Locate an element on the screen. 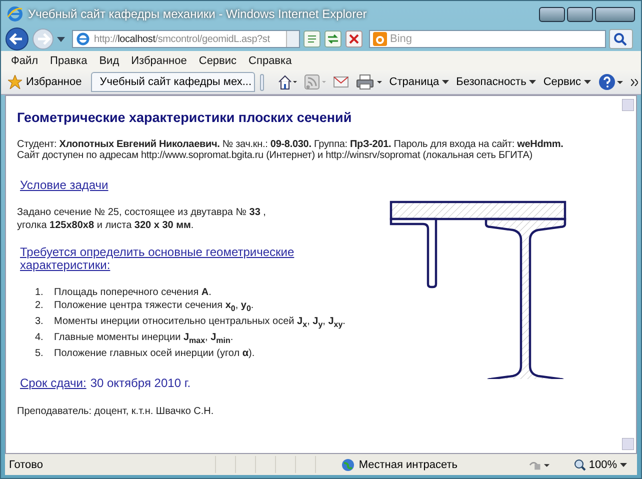  zone-text: Местная интрасеть is located at coordinates (408, 464).